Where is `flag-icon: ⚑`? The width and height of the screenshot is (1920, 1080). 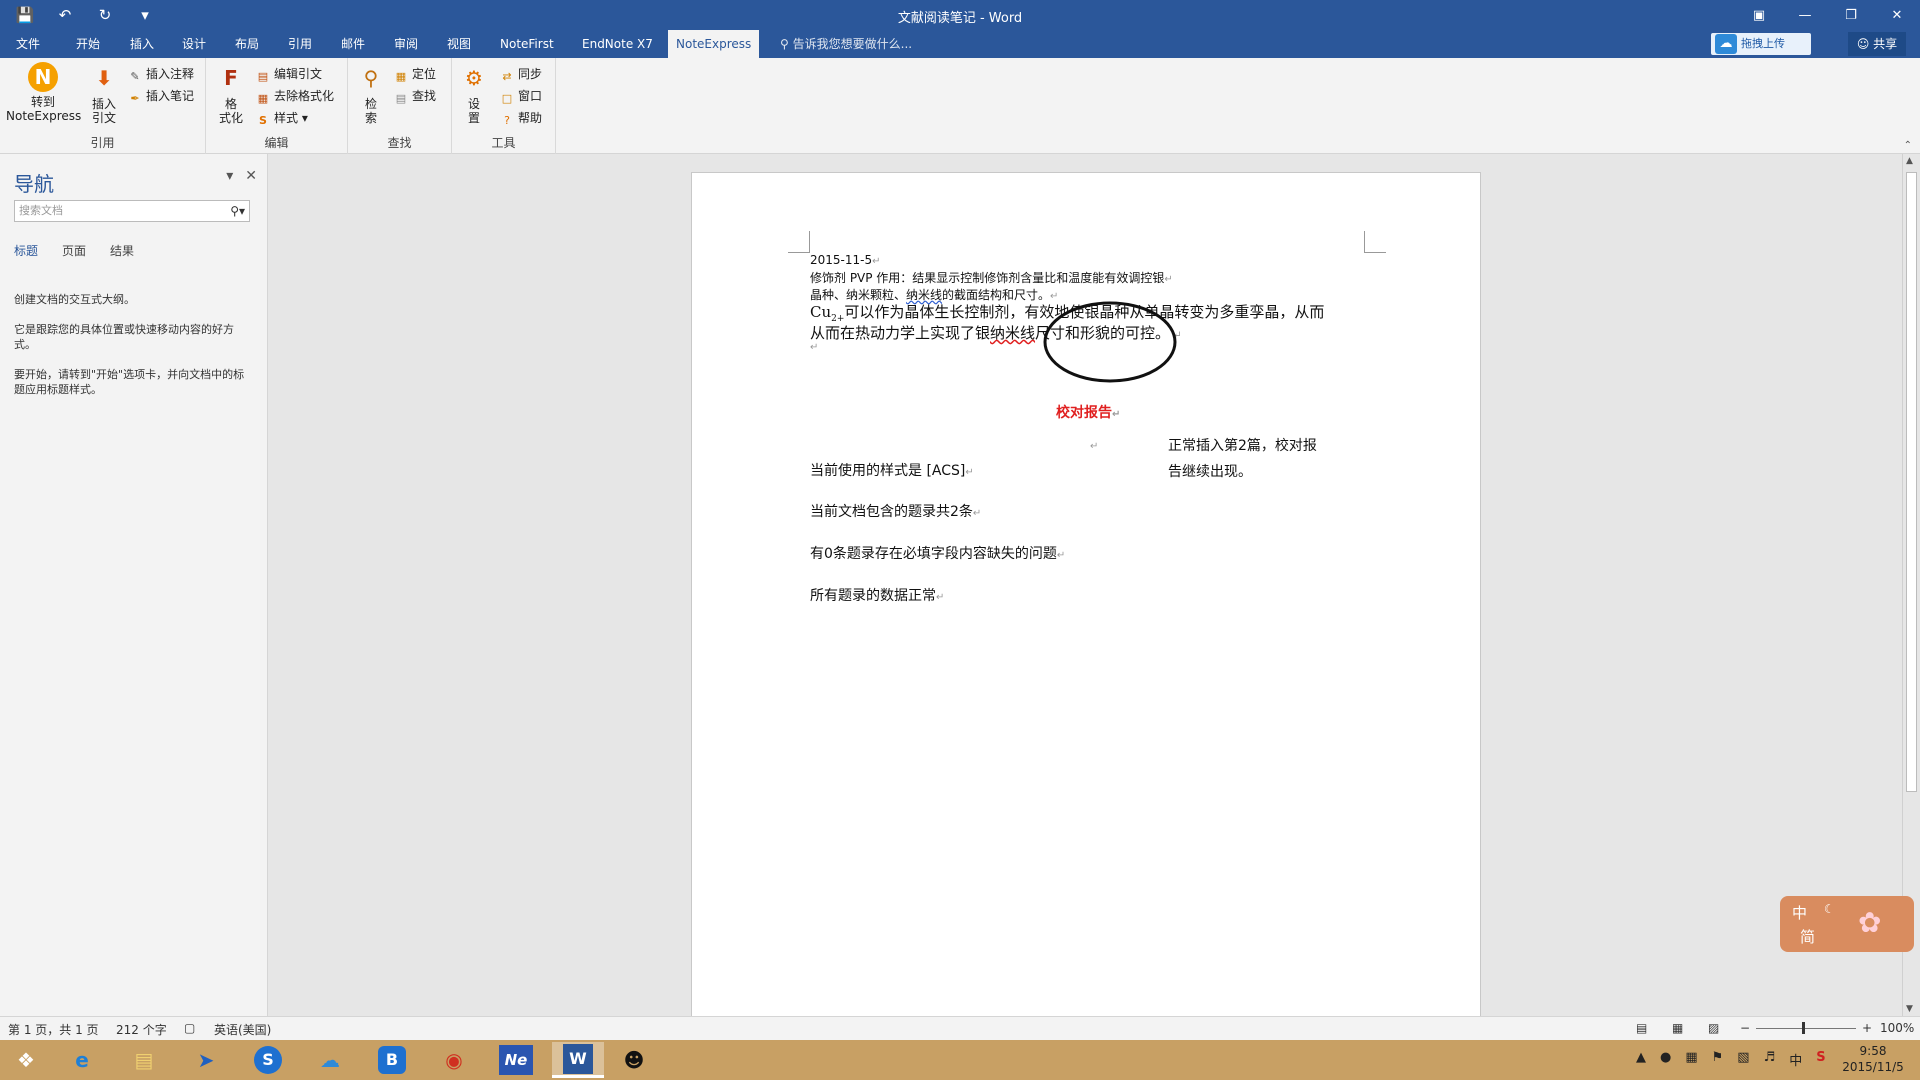 flag-icon: ⚑ is located at coordinates (1718, 1059).